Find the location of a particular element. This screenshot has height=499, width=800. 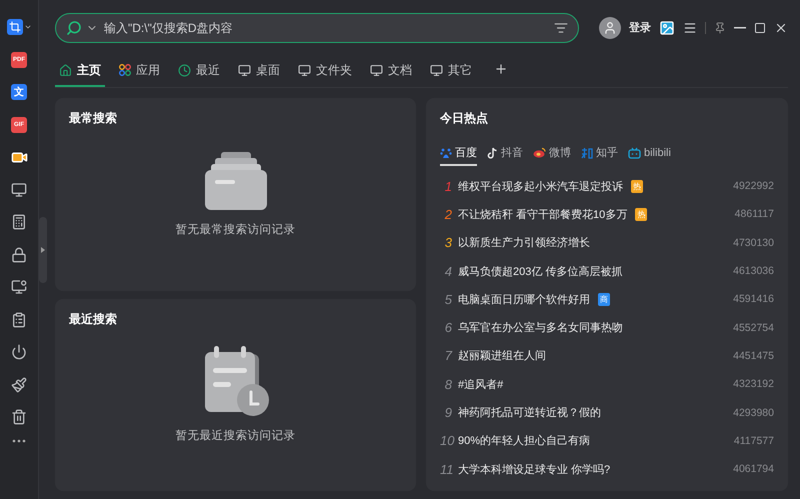

music-note-icon is located at coordinates (492, 152).